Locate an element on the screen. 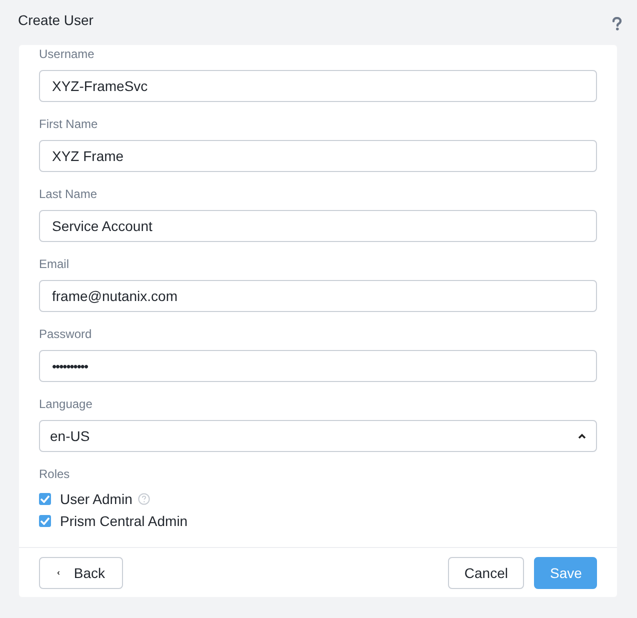 This screenshot has width=637, height=618. field-label: First Name is located at coordinates (69, 124).